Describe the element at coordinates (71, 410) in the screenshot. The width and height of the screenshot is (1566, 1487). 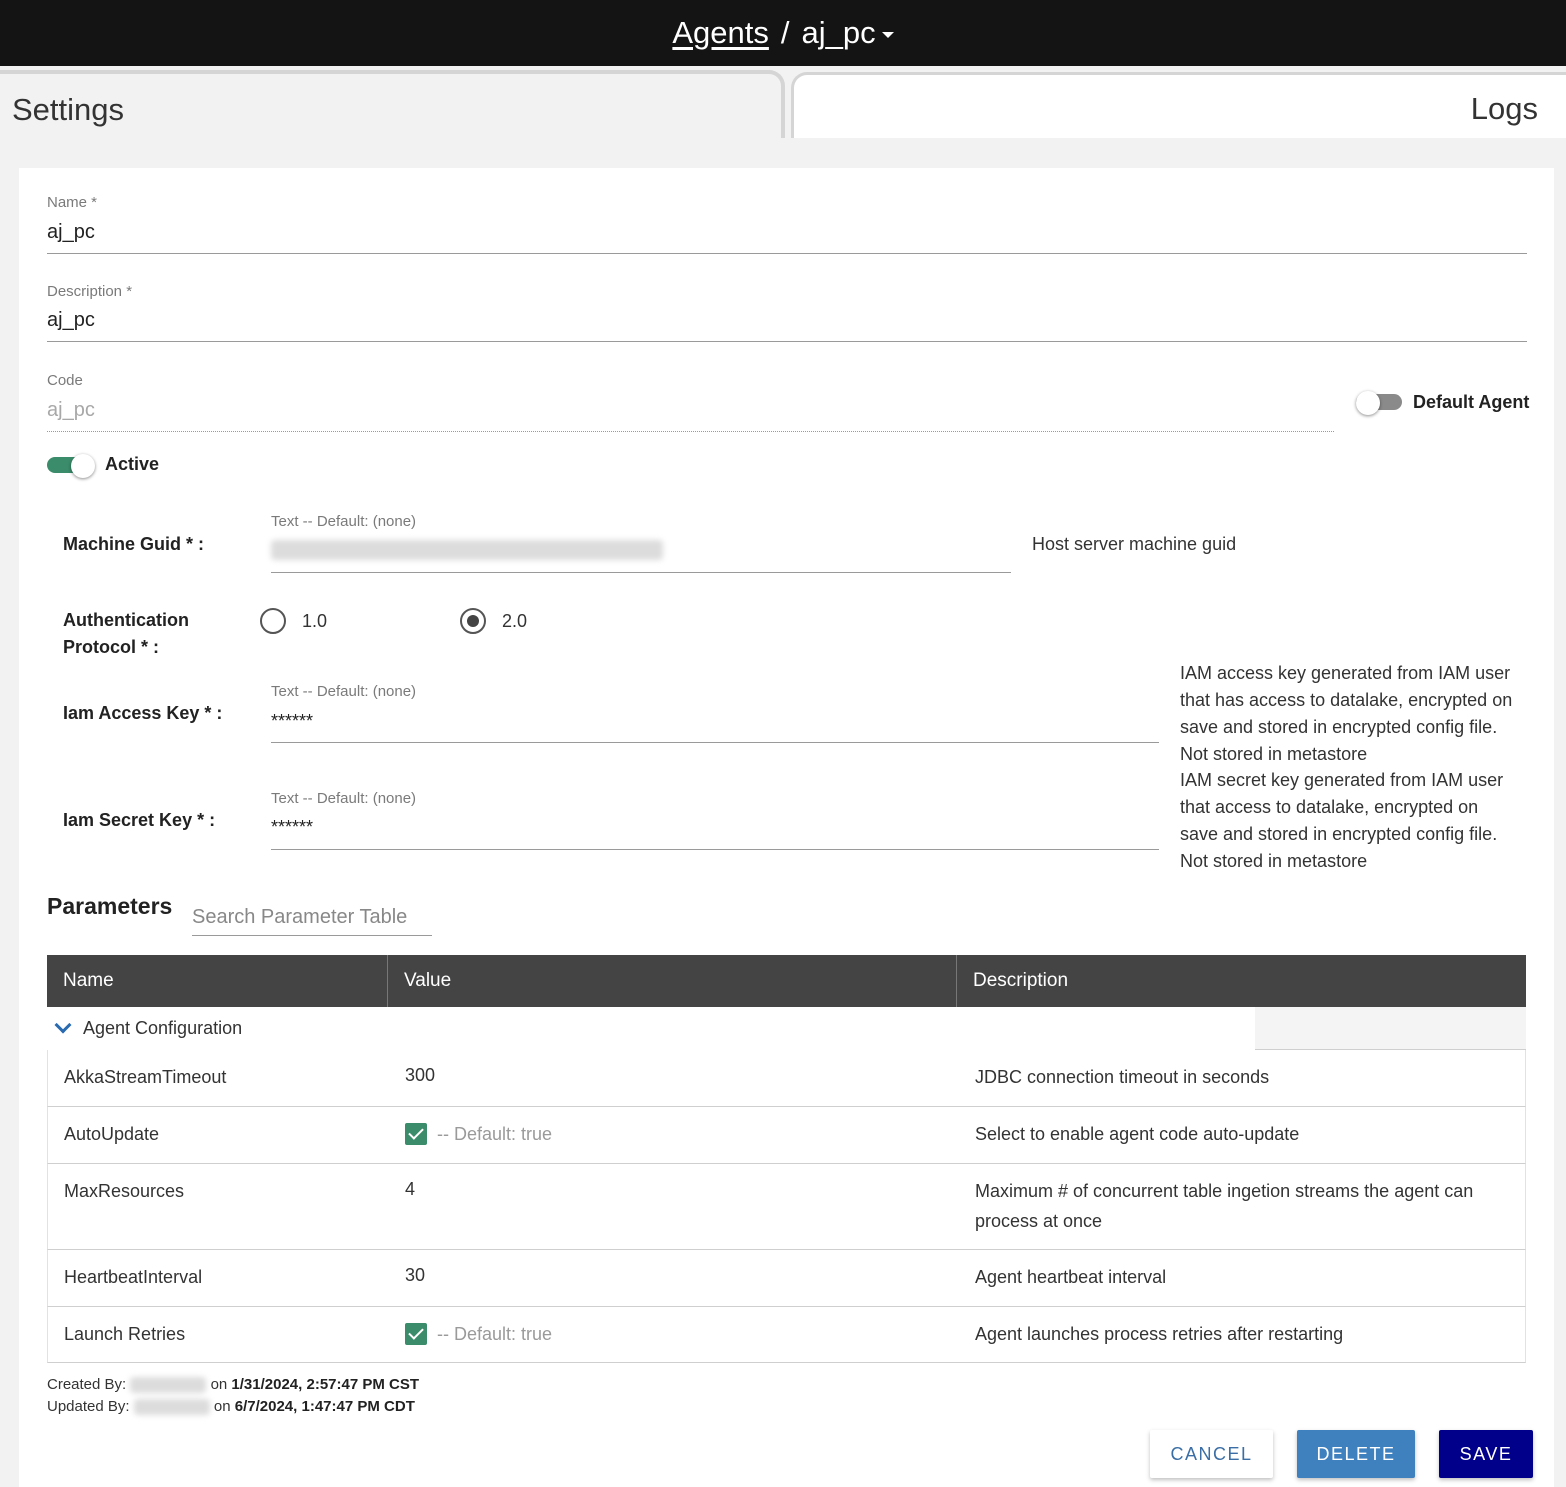
I see `code-input: aj_pc` at that location.